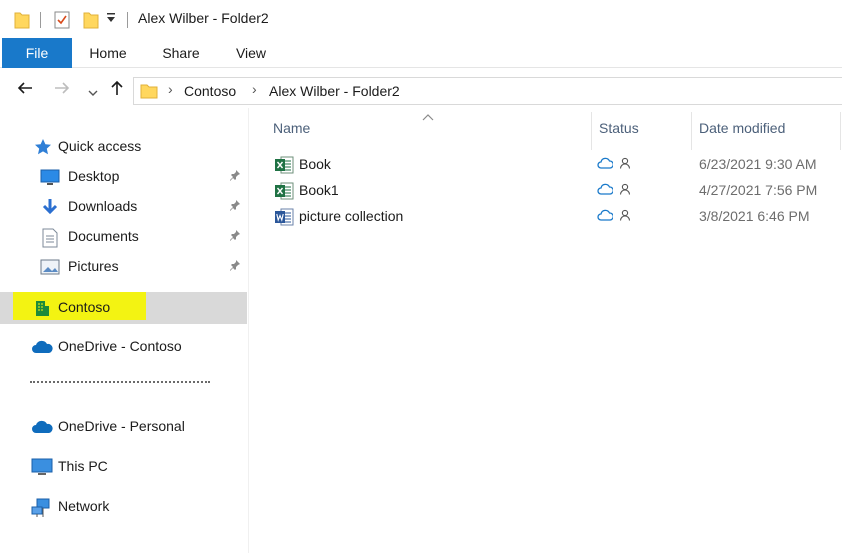 This screenshot has width=842, height=553. What do you see at coordinates (123, 308) in the screenshot?
I see `sidebar-item-contoso: Contoso` at bounding box center [123, 308].